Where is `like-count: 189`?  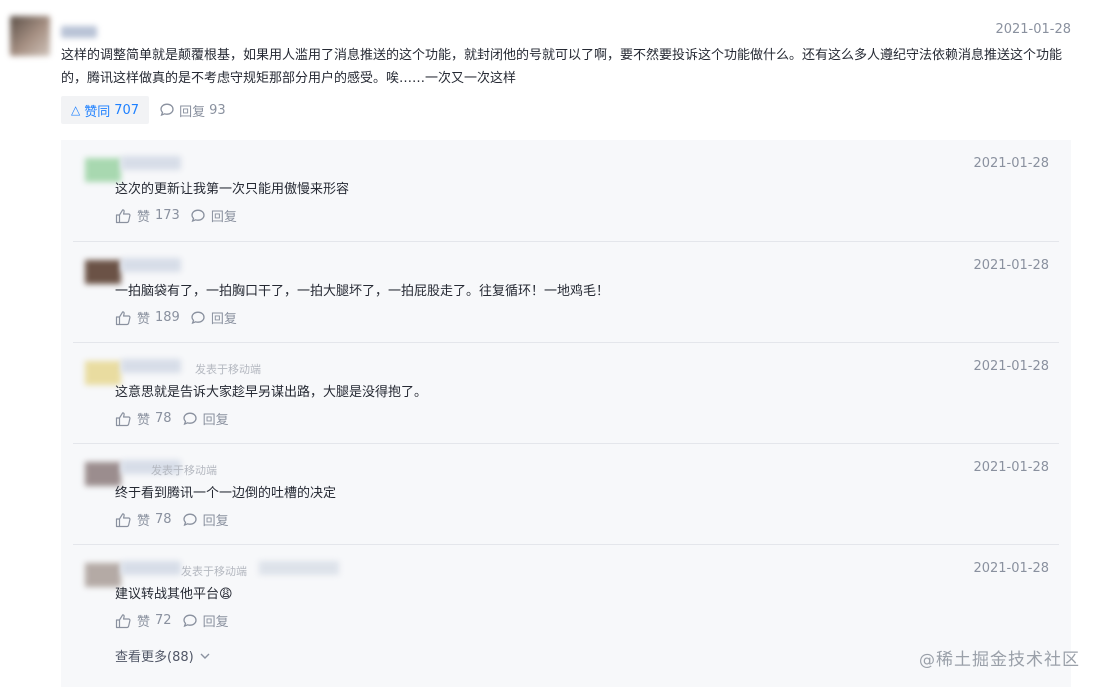
like-count: 189 is located at coordinates (167, 317).